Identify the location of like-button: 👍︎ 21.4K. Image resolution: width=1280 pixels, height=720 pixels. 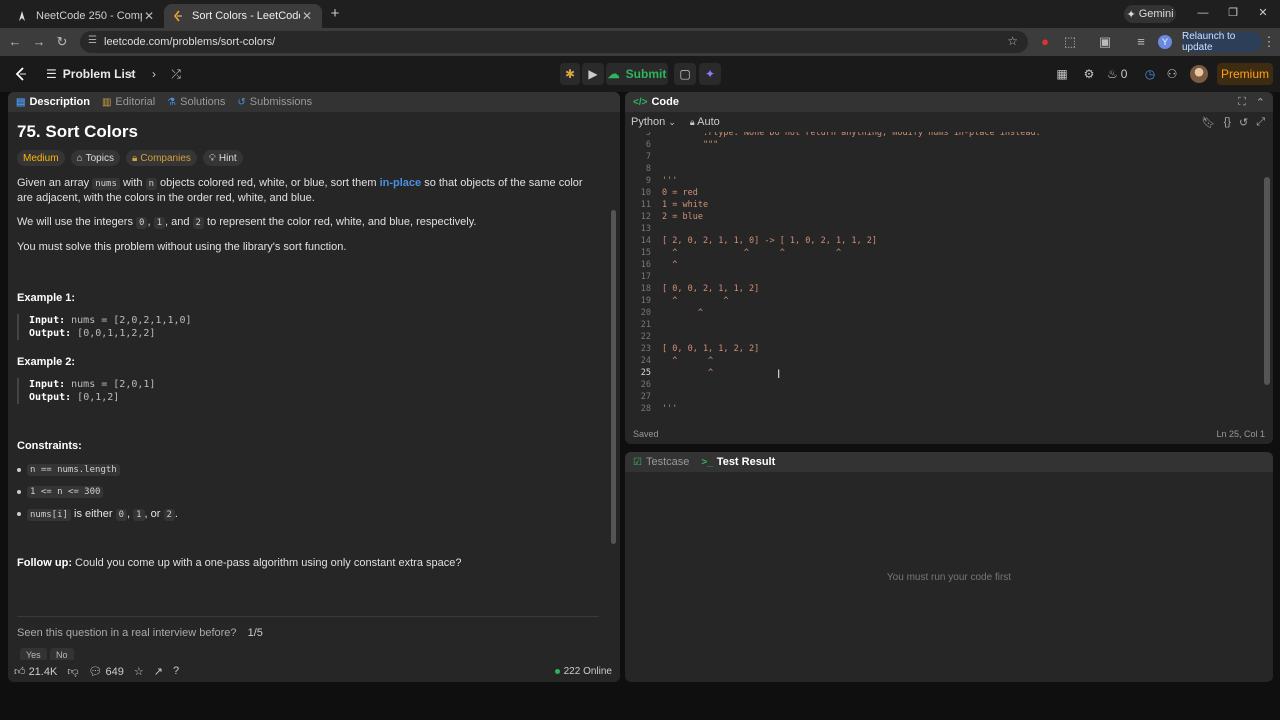
(35, 671).